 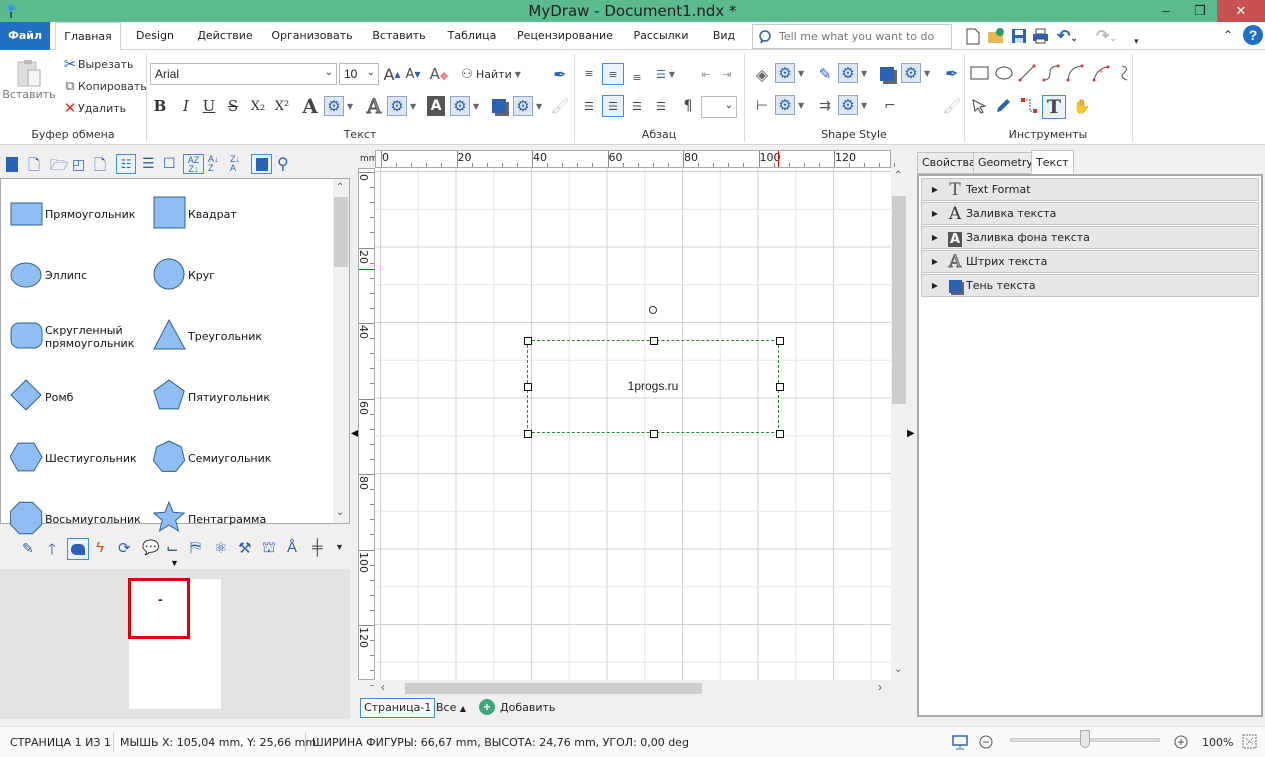 What do you see at coordinates (292, 547) in the screenshot?
I see `compass-icon: Å` at bounding box center [292, 547].